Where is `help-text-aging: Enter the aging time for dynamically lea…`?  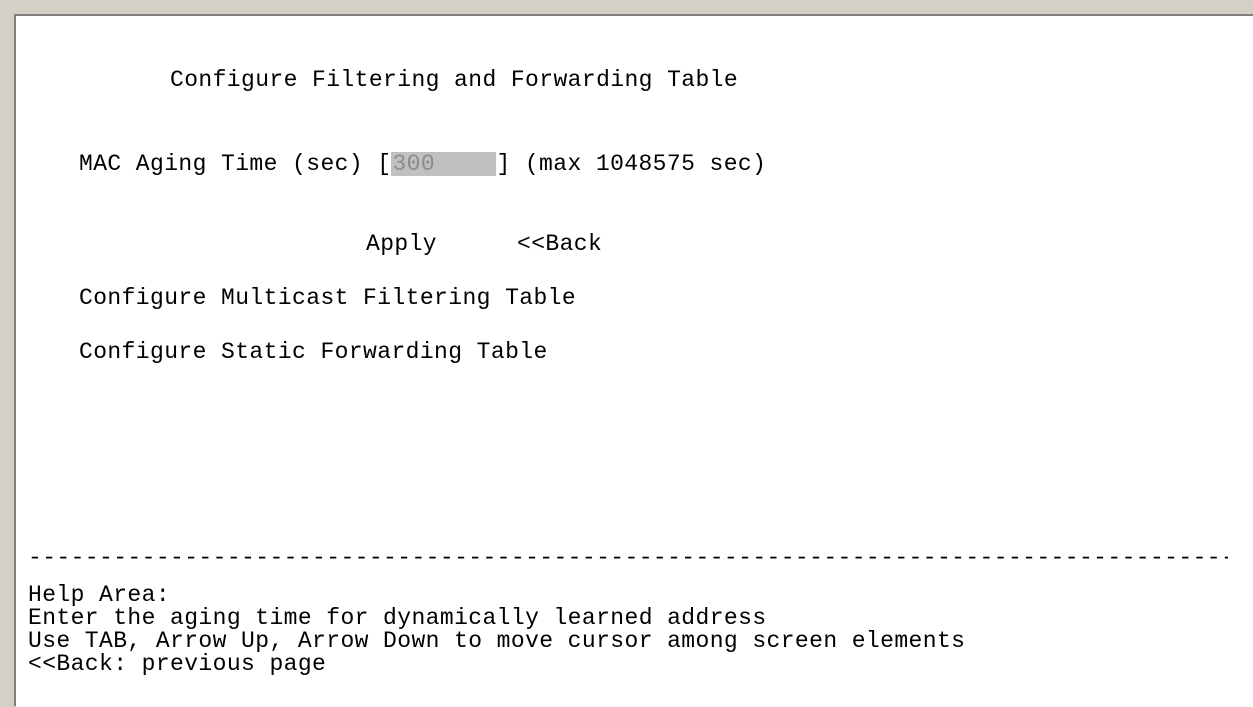
help-text-aging: Enter the aging time for dynamically lea… is located at coordinates (397, 618).